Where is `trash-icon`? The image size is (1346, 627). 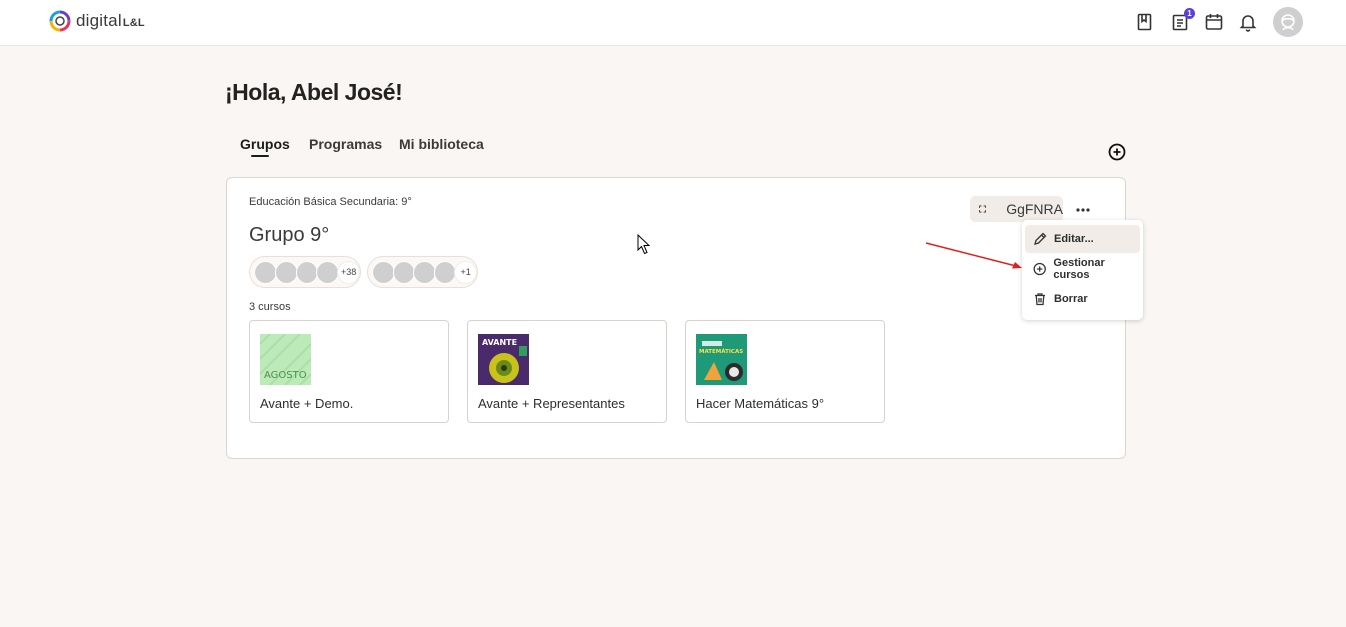 trash-icon is located at coordinates (1040, 299).